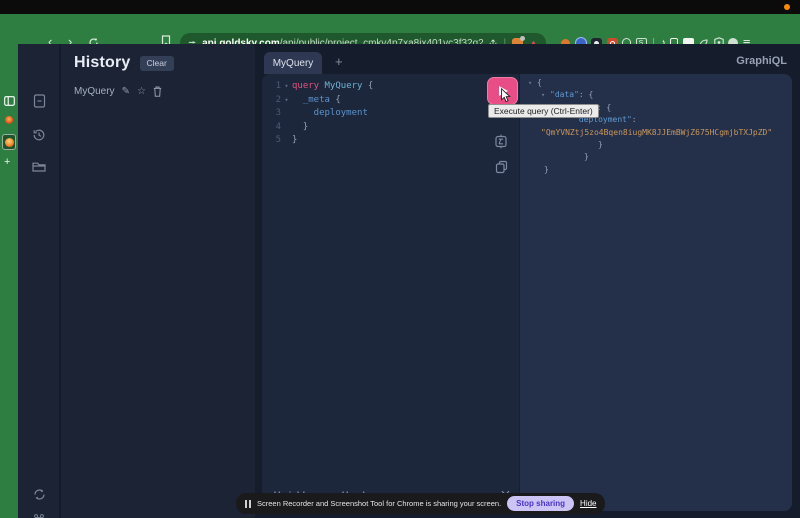 The height and width of the screenshot is (518, 800). I want to click on clear-history-button: Clear, so click(156, 63).